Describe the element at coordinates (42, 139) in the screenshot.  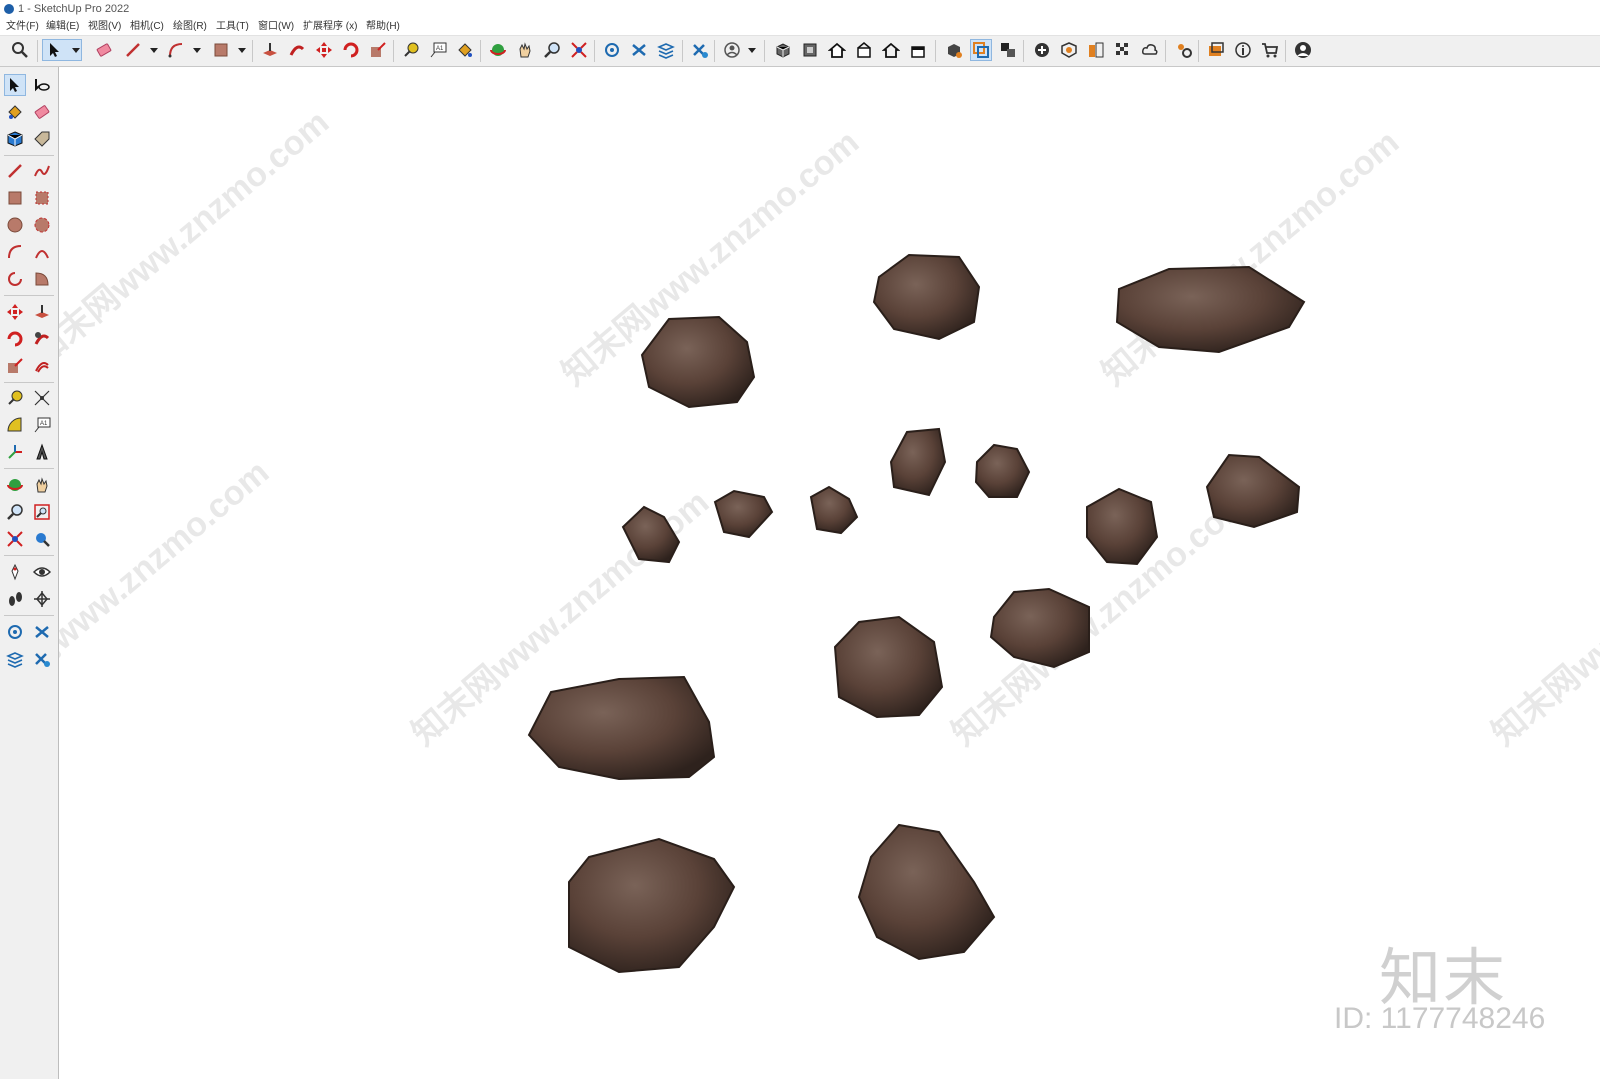
I see `tag-icon` at that location.